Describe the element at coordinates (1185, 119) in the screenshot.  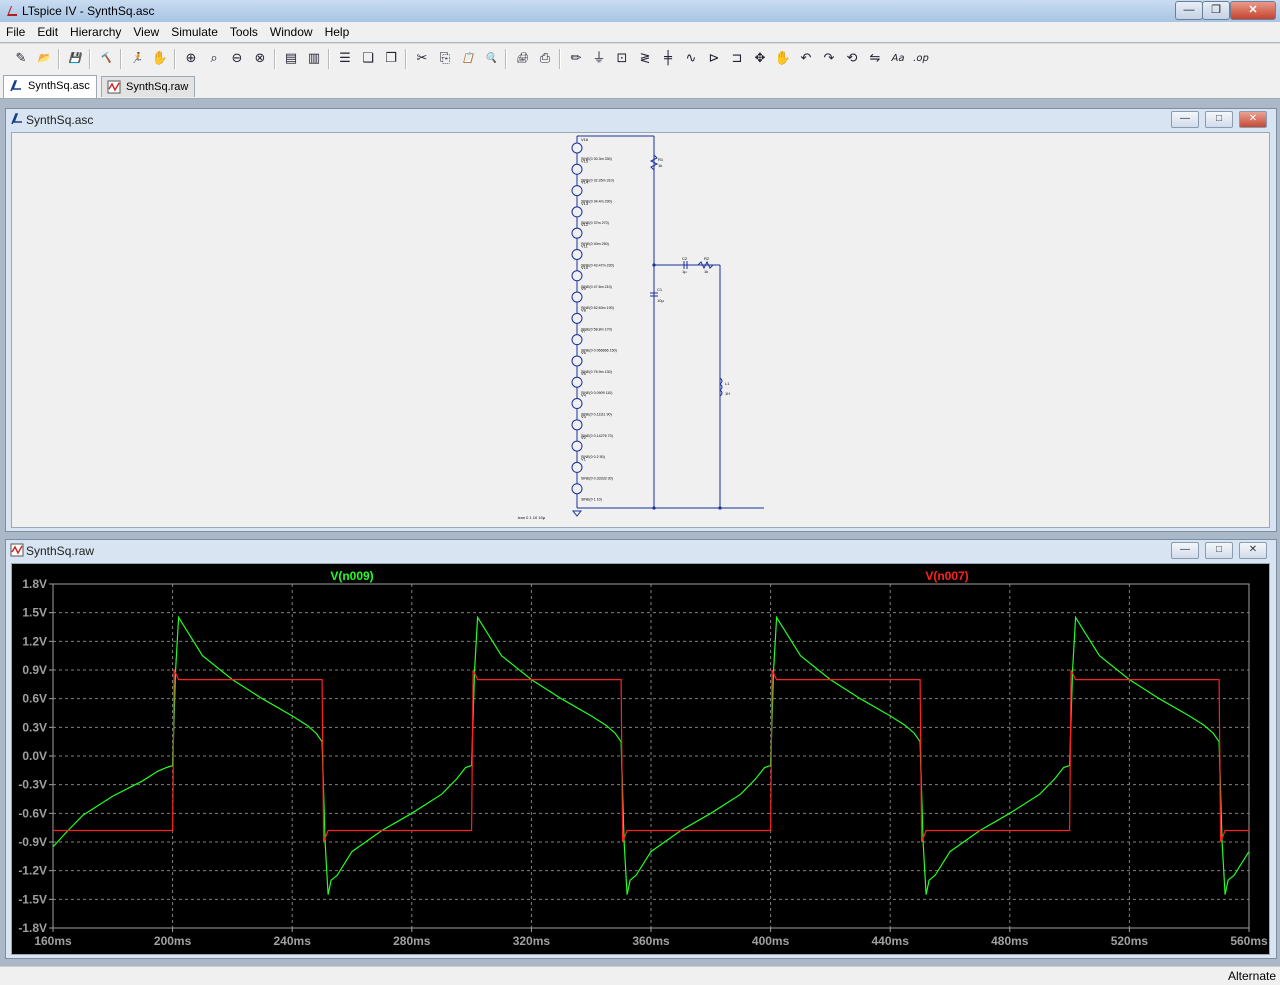
I see `schematic-minimize-button: —` at that location.